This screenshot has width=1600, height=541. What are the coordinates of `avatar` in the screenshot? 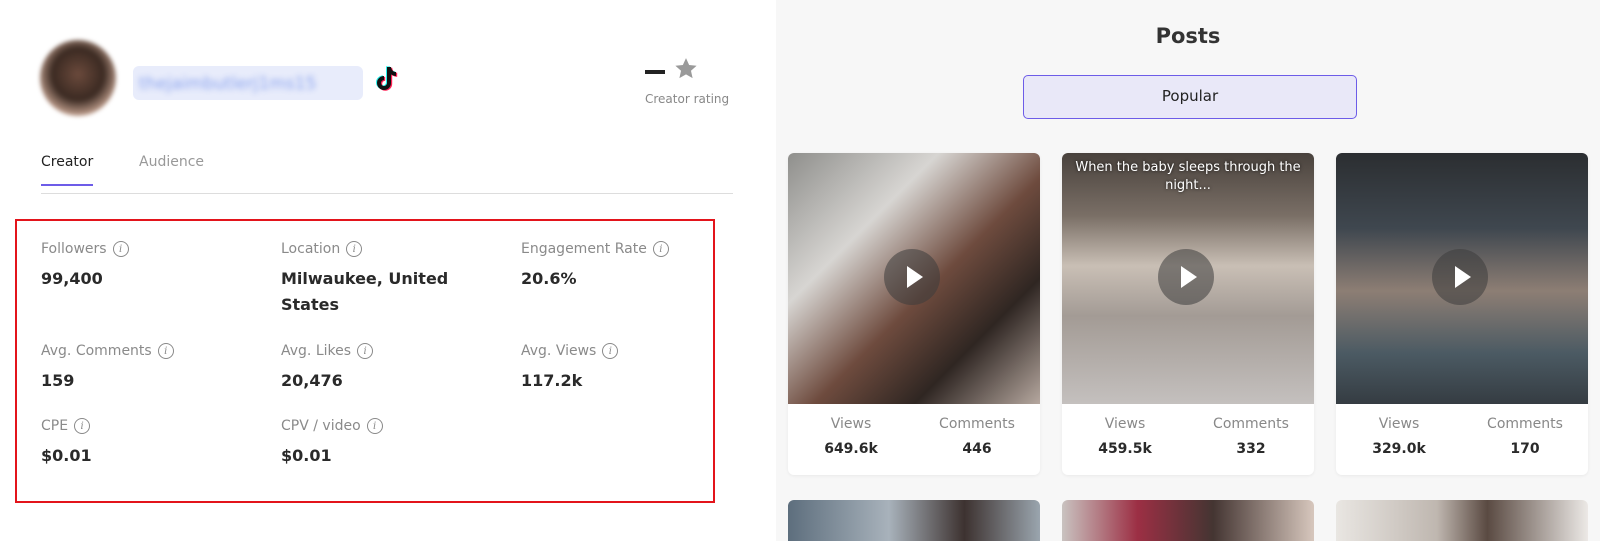 It's located at (78, 78).